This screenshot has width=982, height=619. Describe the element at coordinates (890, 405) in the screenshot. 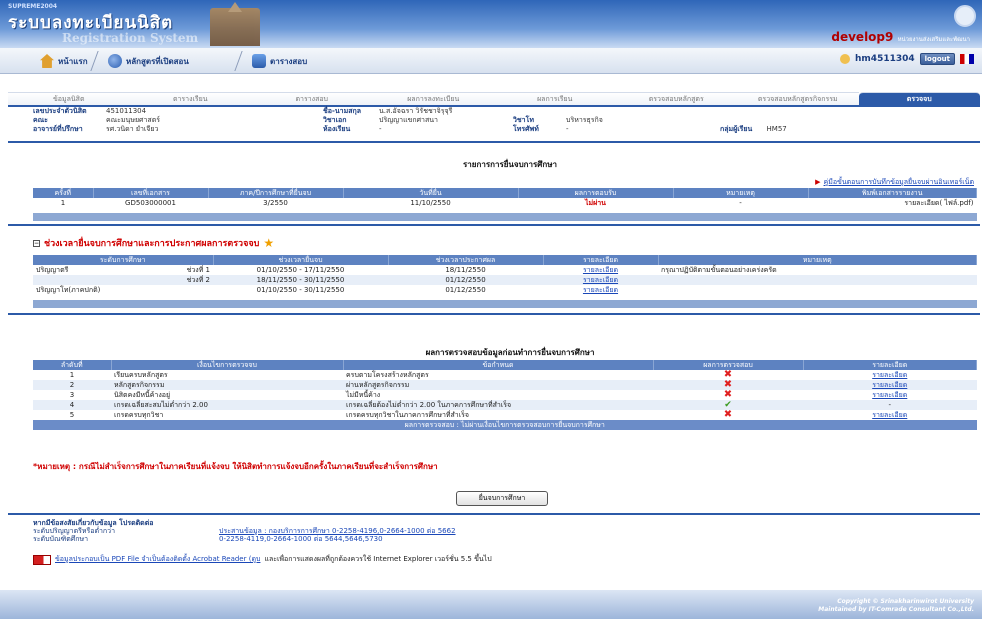

I see `cell-detail: -` at that location.